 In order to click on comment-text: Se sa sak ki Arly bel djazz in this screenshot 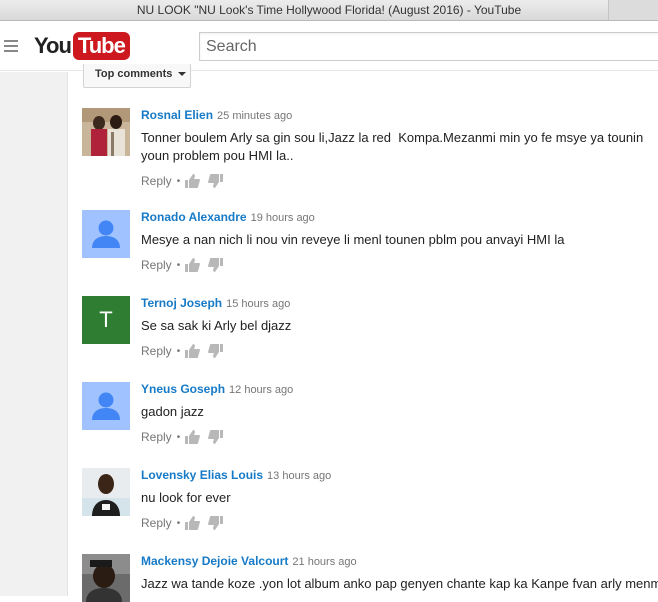, I will do `click(216, 325)`.